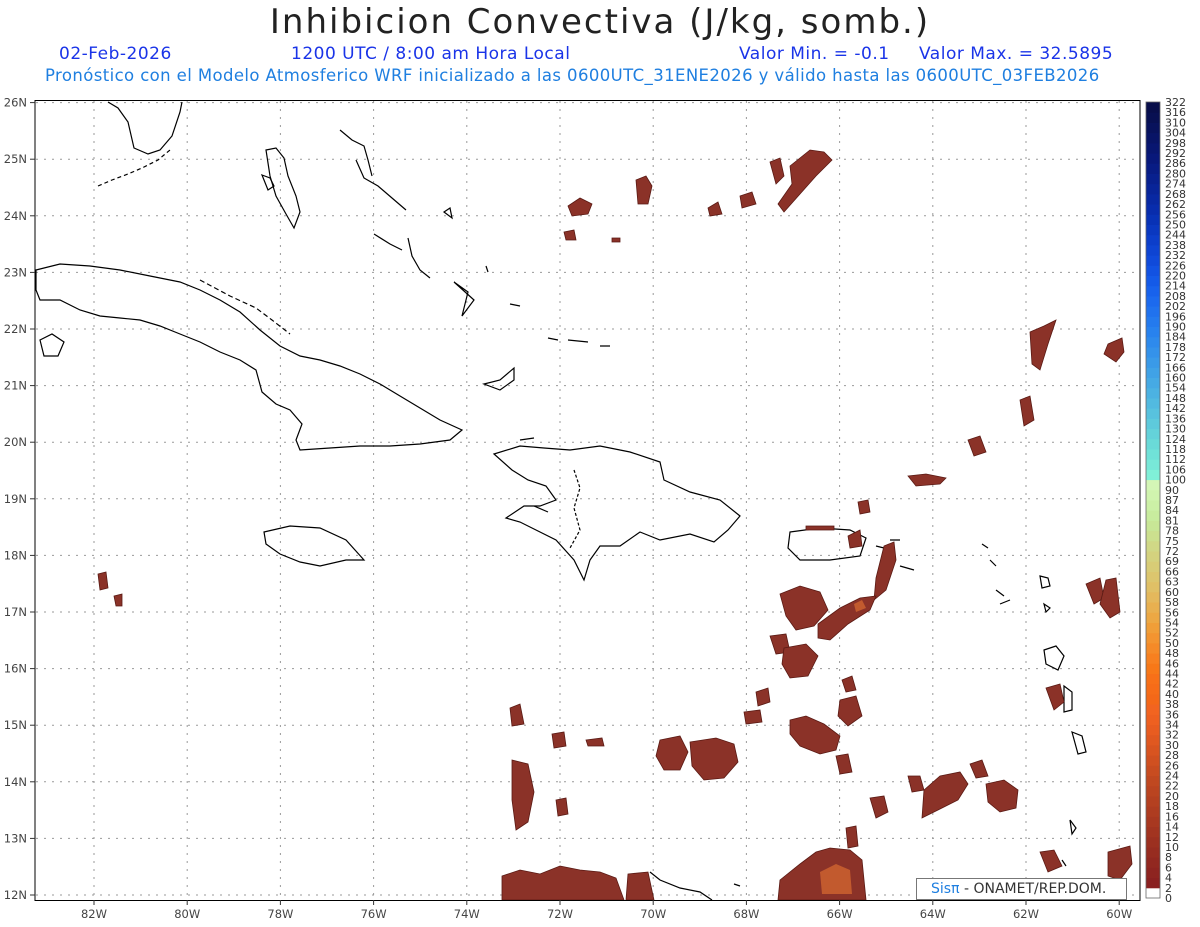 Image resolution: width=1200 pixels, height=927 pixels. Describe the element at coordinates (15, 669) in the screenshot. I see `lat-tick-label: 16N` at that location.